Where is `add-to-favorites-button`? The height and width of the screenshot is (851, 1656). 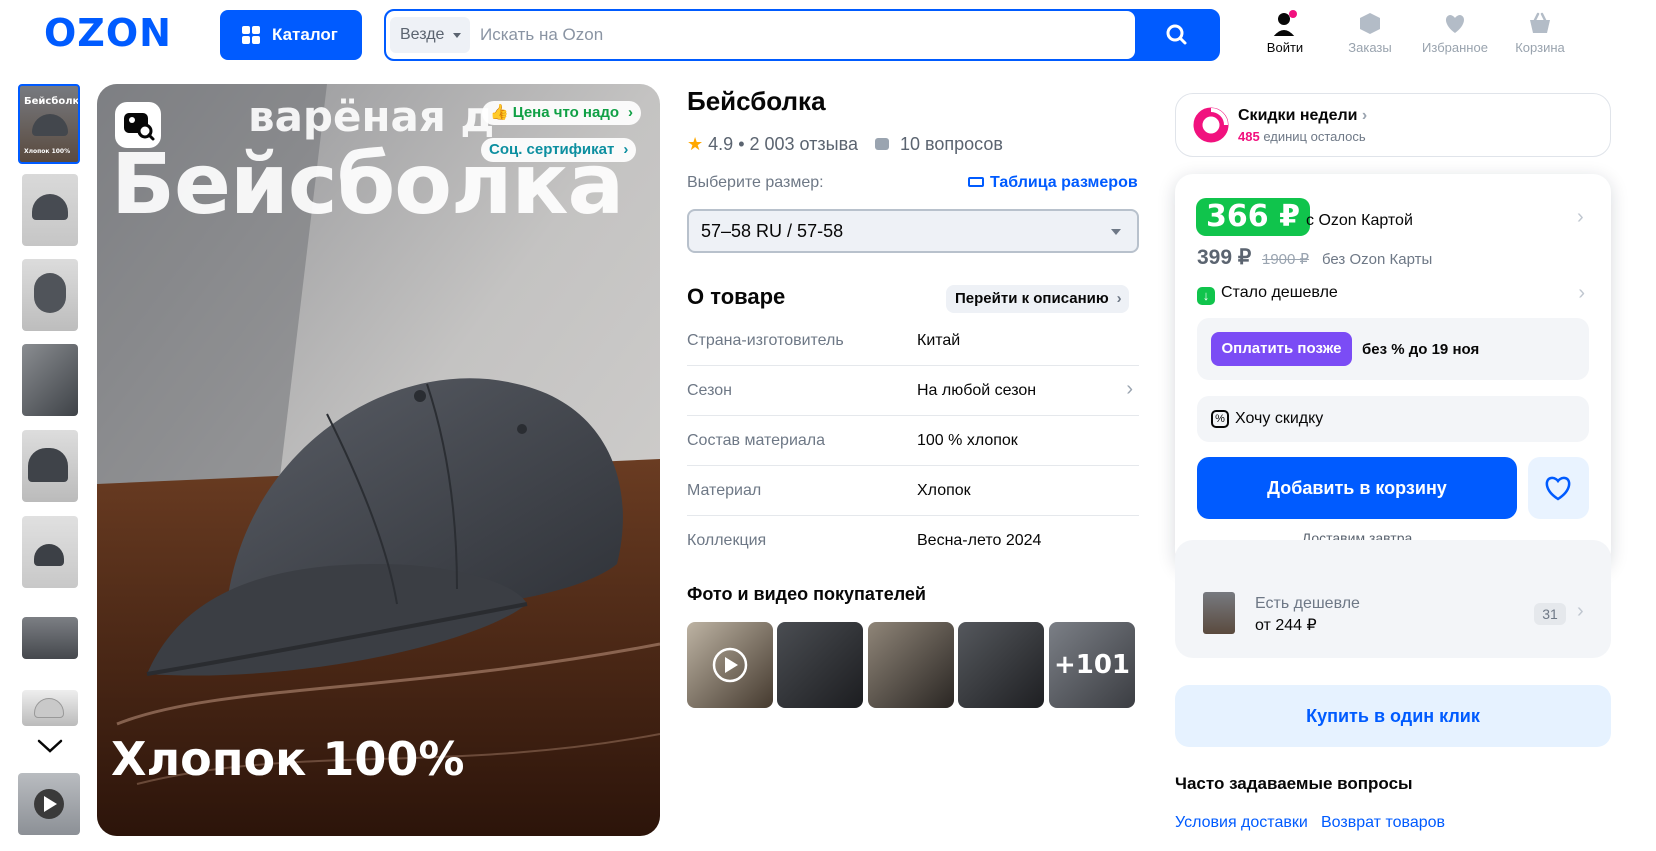
add-to-favorites-button is located at coordinates (1558, 488).